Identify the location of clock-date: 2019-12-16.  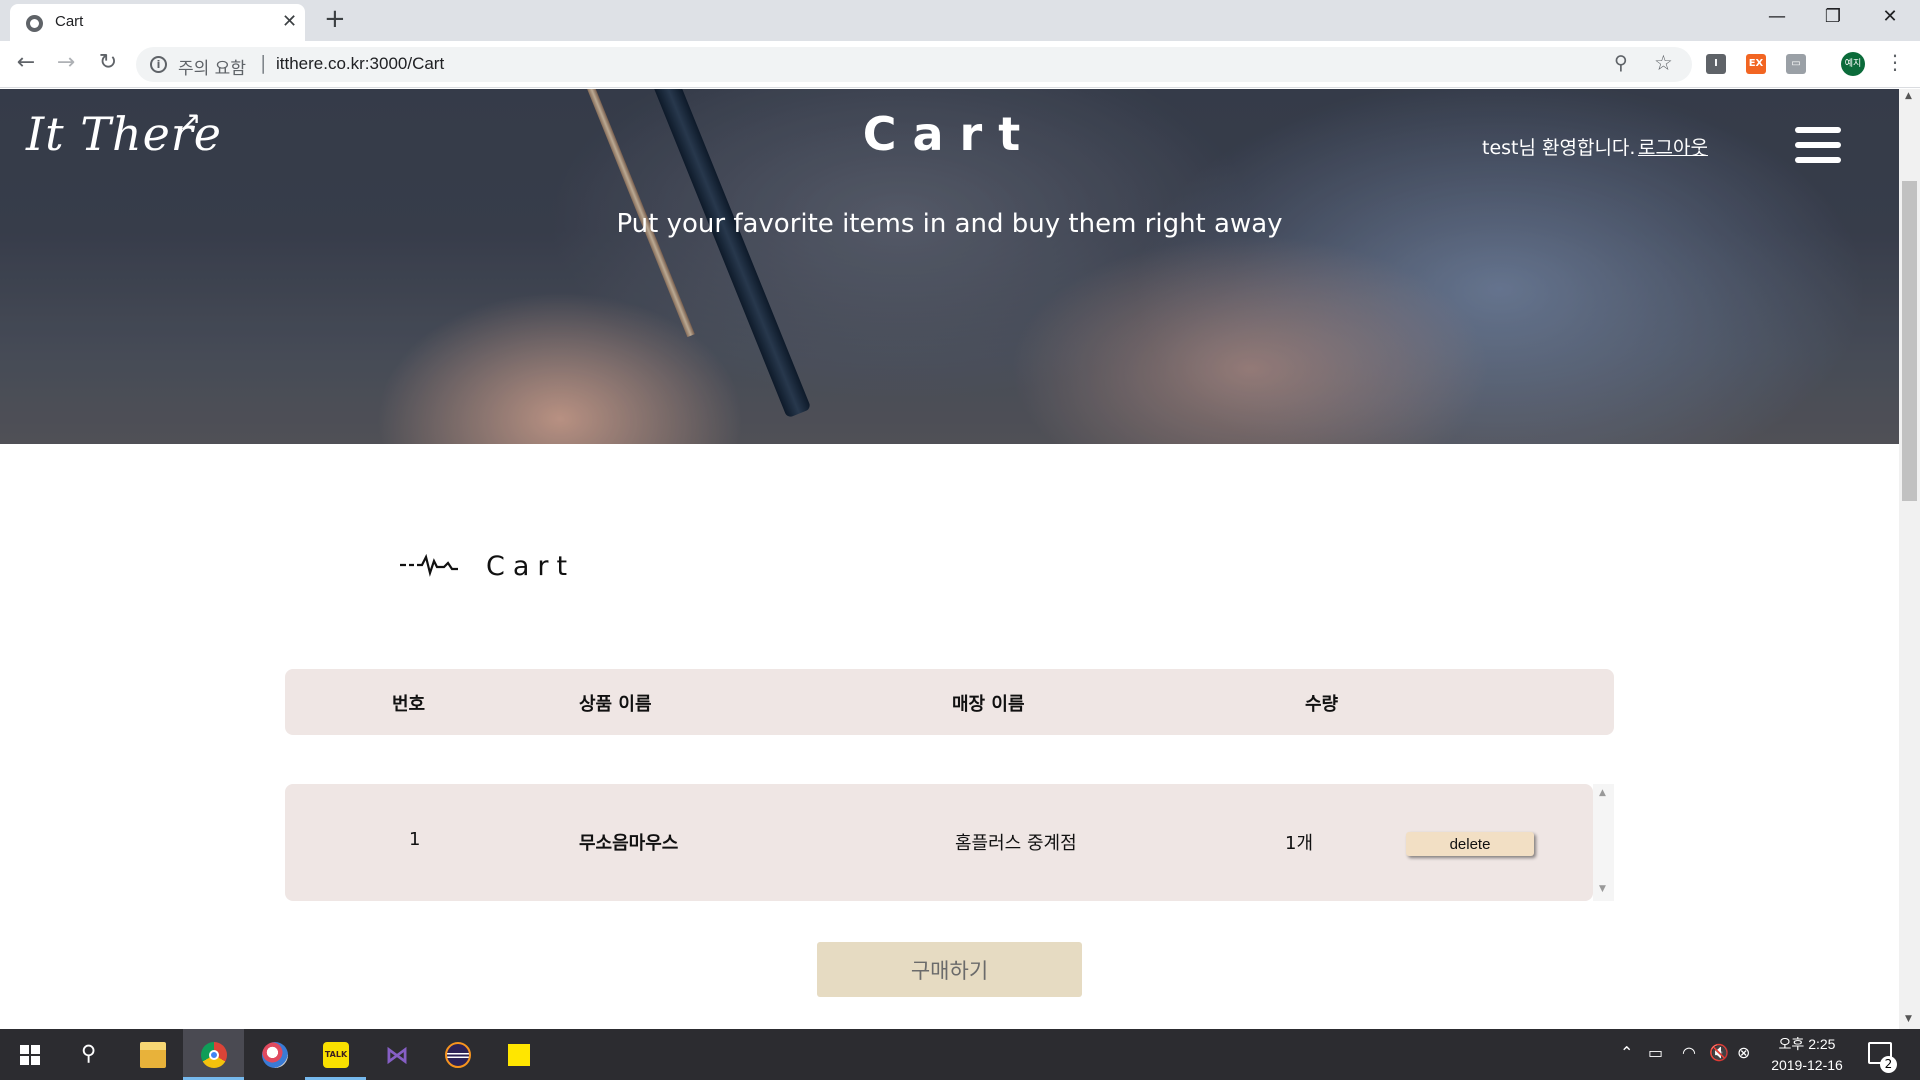
(1807, 1065).